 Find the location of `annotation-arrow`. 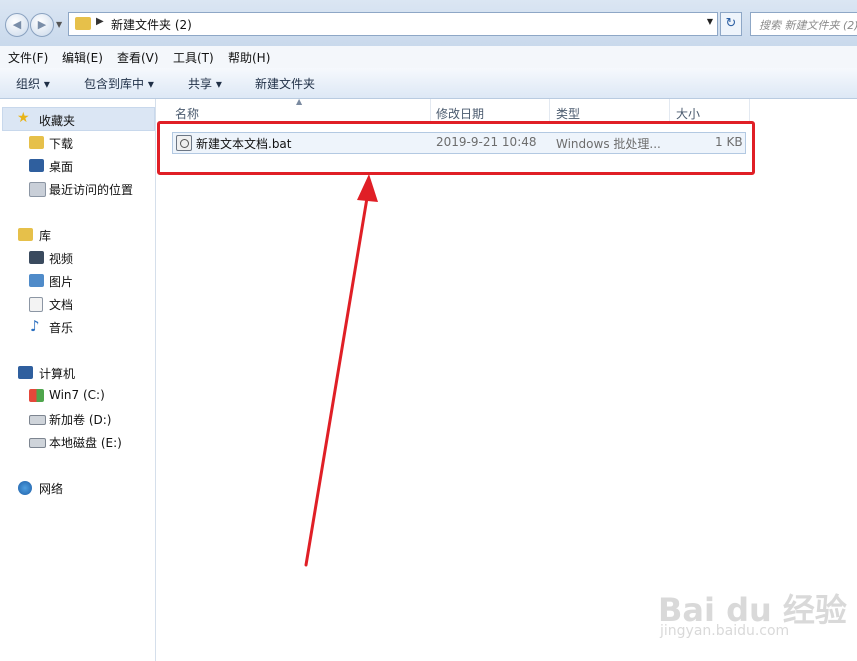

annotation-arrow is located at coordinates (341, 370).